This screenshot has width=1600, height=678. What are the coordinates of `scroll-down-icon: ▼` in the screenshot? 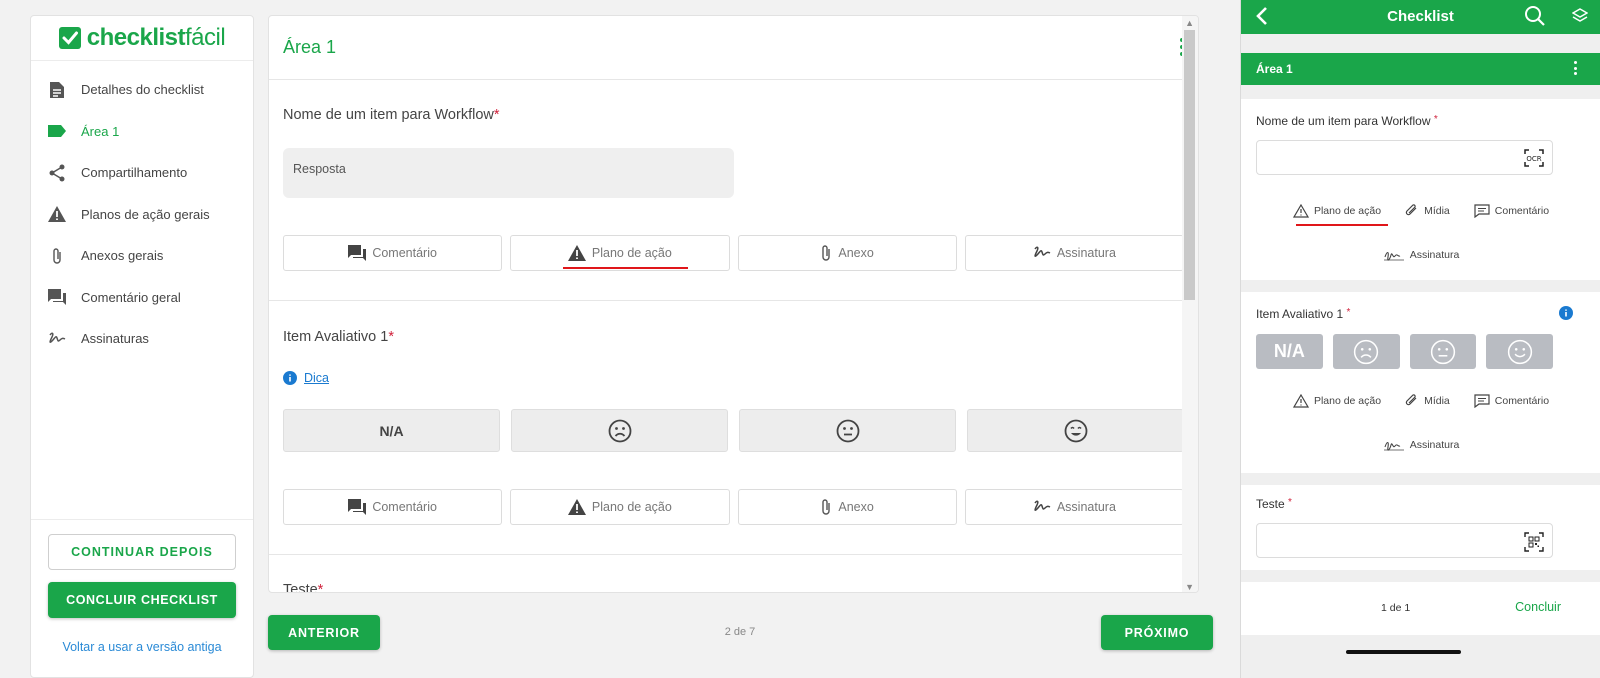 It's located at (1189, 587).